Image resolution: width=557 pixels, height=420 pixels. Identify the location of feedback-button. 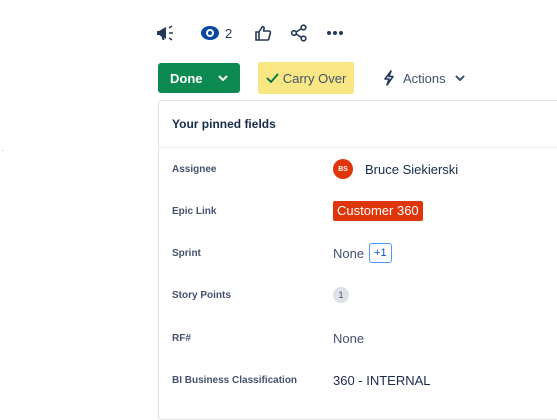
(167, 33).